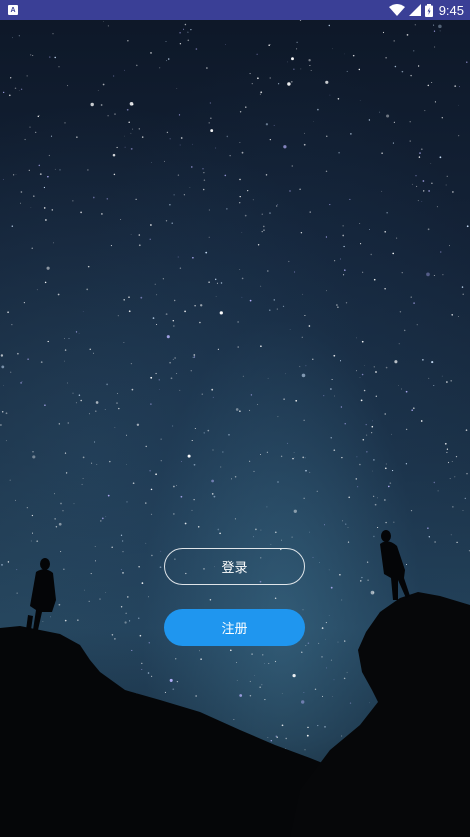  I want to click on left-person-silhouette, so click(41, 594).